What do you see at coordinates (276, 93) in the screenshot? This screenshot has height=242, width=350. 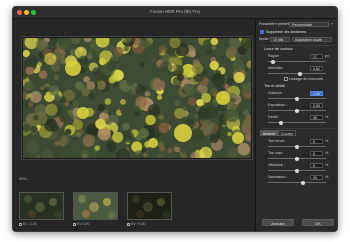 I see `gamma-label: Gamma :` at bounding box center [276, 93].